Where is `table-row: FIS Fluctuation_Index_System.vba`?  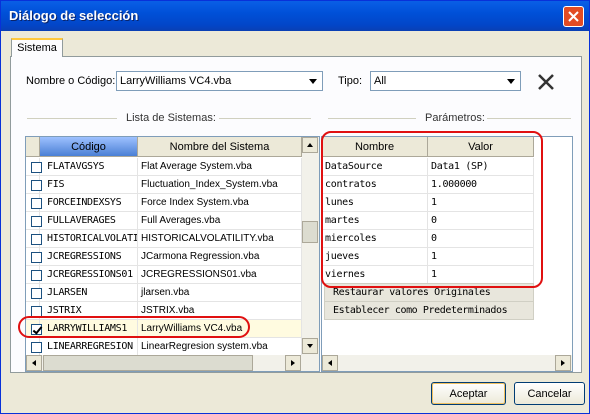
table-row: FIS Fluctuation_Index_System.vba is located at coordinates (164, 185).